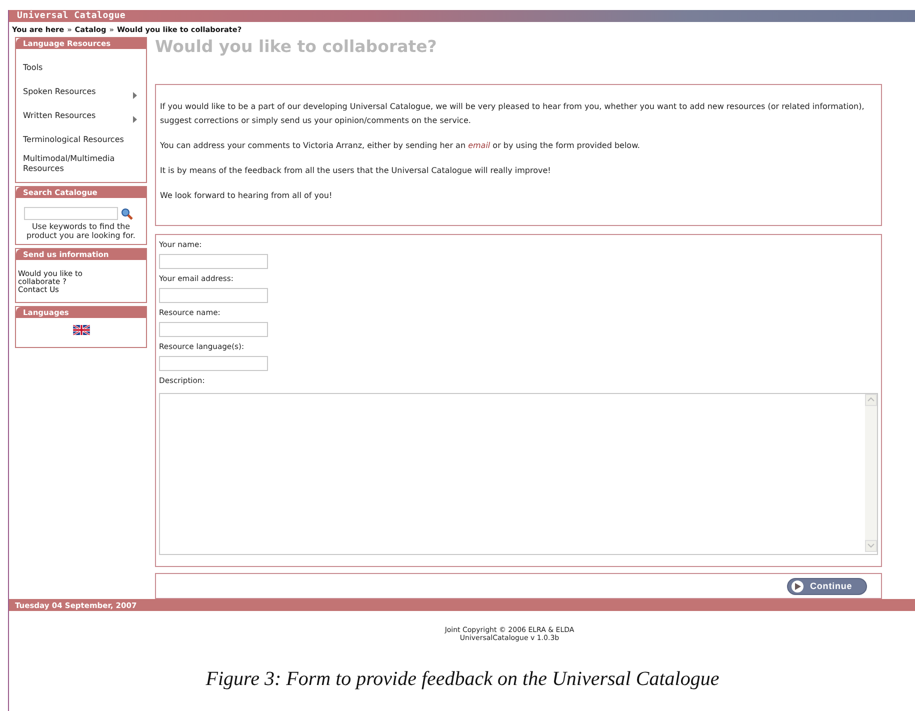  Describe the element at coordinates (84, 116) in the screenshot. I see `sidebar-item: Written Resources` at that location.